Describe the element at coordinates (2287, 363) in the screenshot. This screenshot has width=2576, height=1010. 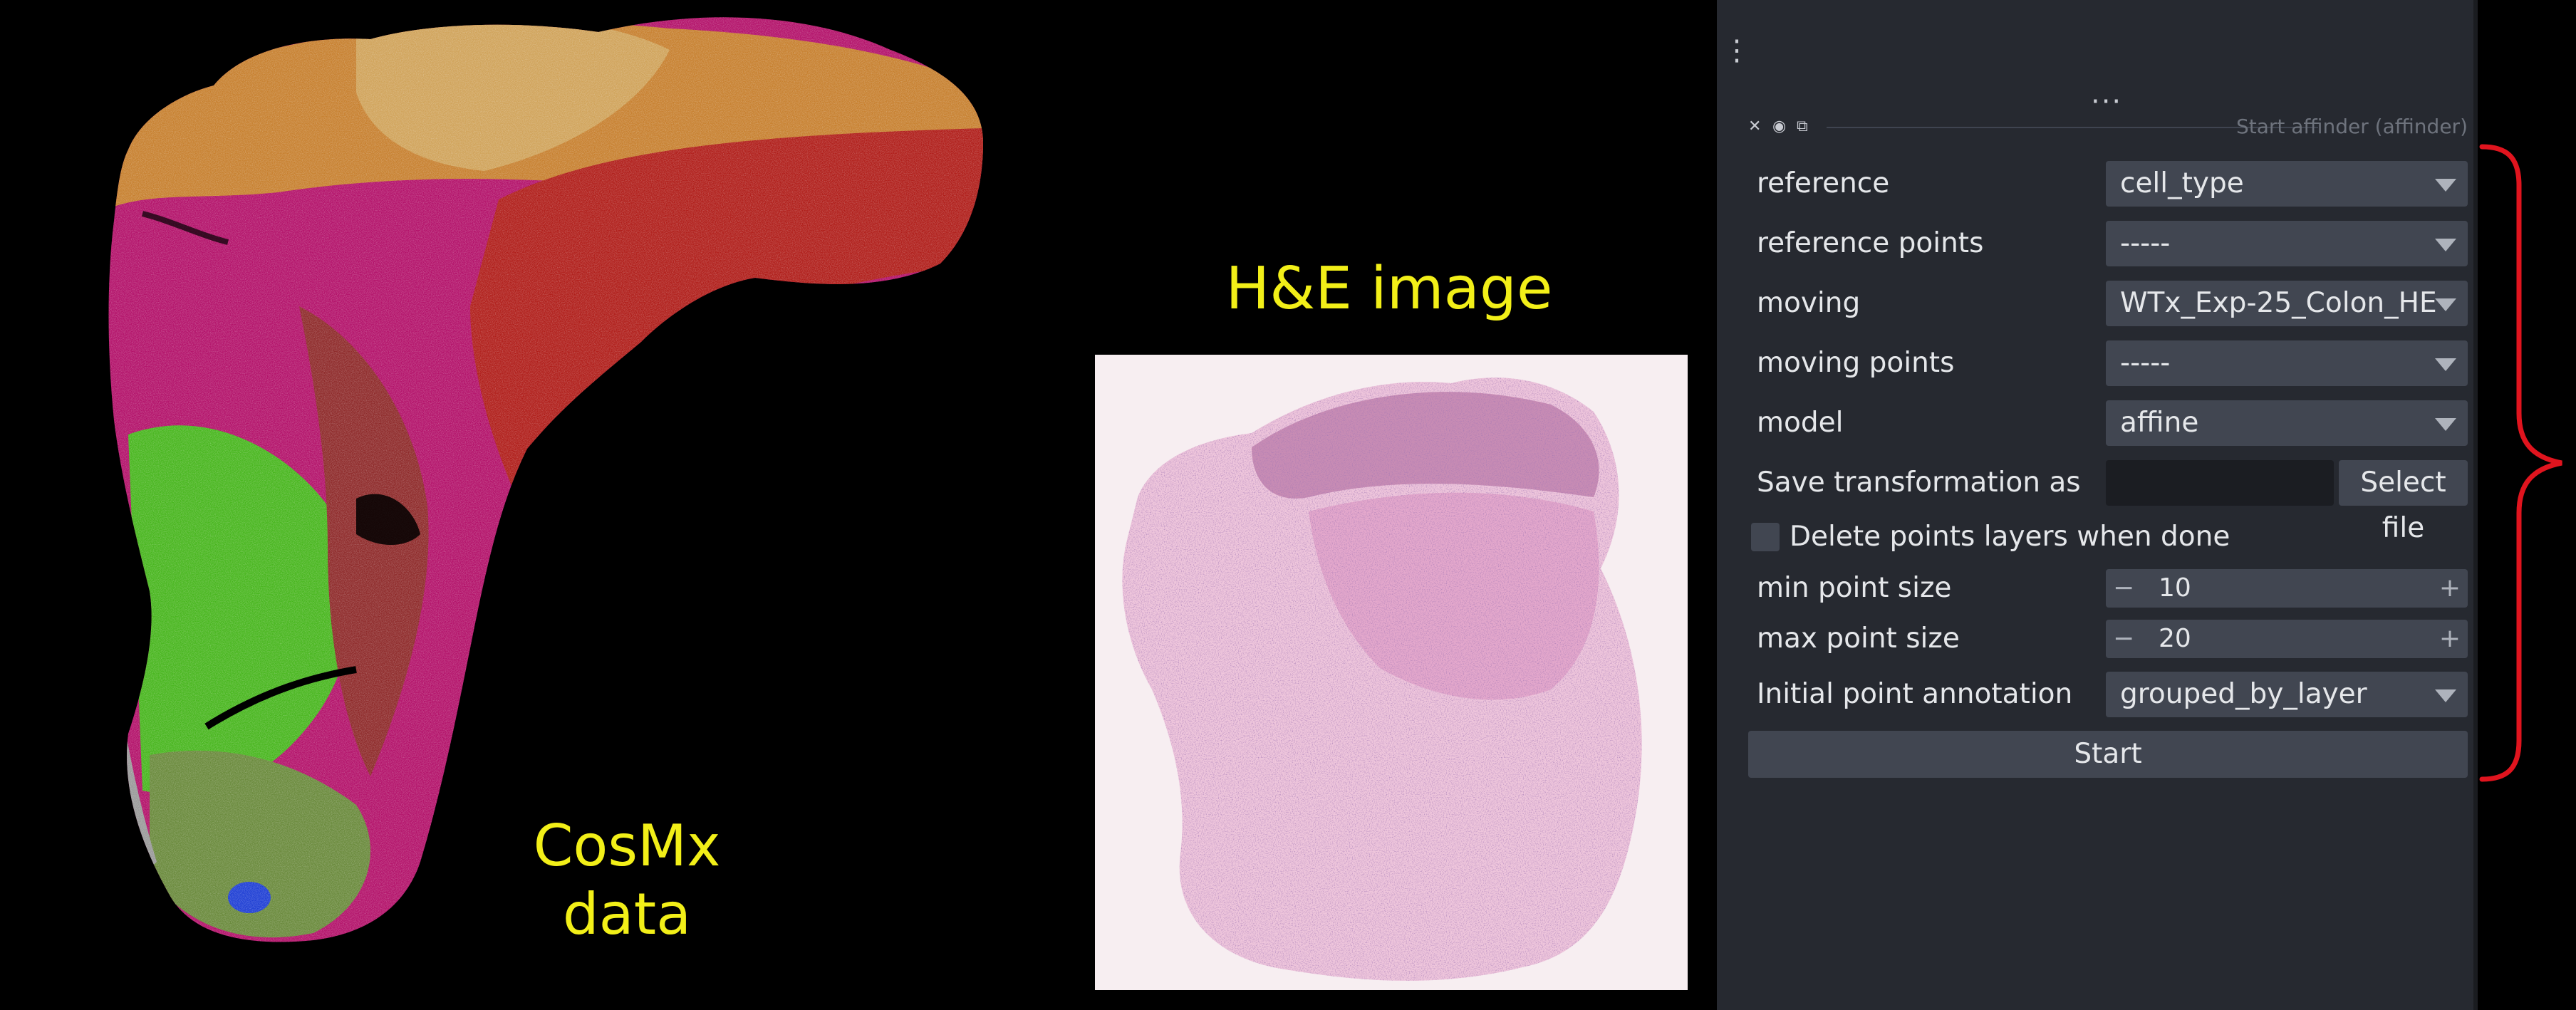
I see `moving-points-dropdown: -----` at that location.